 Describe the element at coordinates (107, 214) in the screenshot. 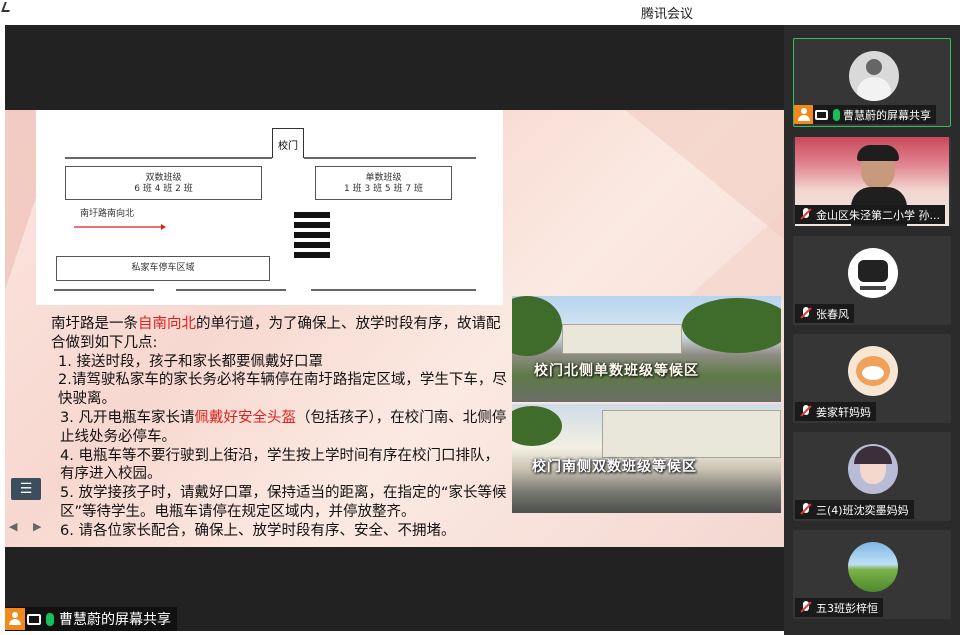

I see `road-direction-label: 南圩路南向北` at that location.